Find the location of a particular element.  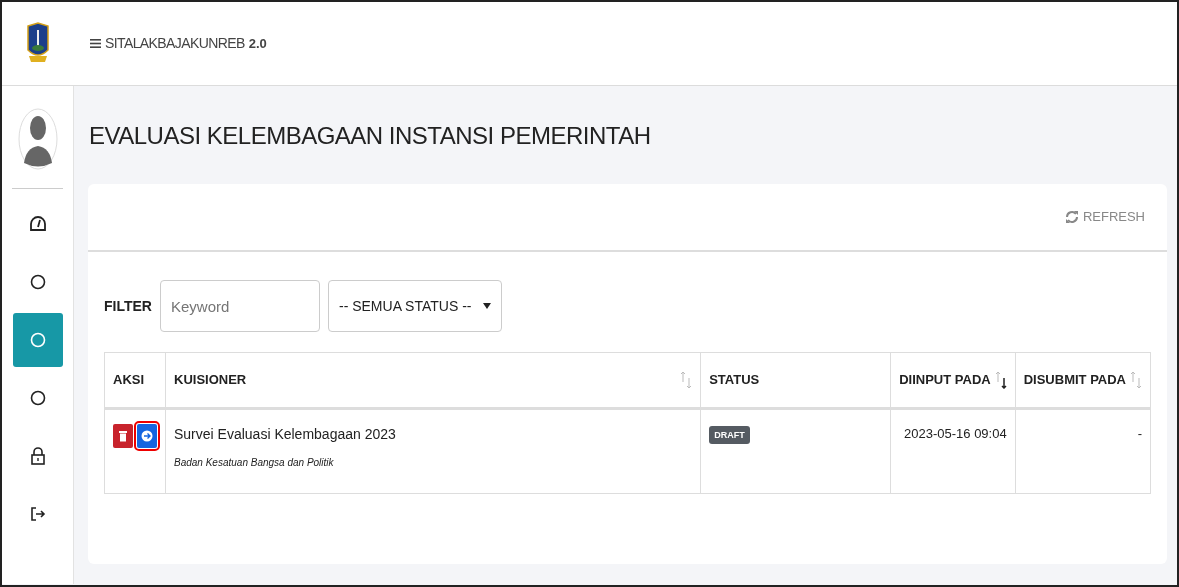

refresh-icon is located at coordinates (1071, 217).